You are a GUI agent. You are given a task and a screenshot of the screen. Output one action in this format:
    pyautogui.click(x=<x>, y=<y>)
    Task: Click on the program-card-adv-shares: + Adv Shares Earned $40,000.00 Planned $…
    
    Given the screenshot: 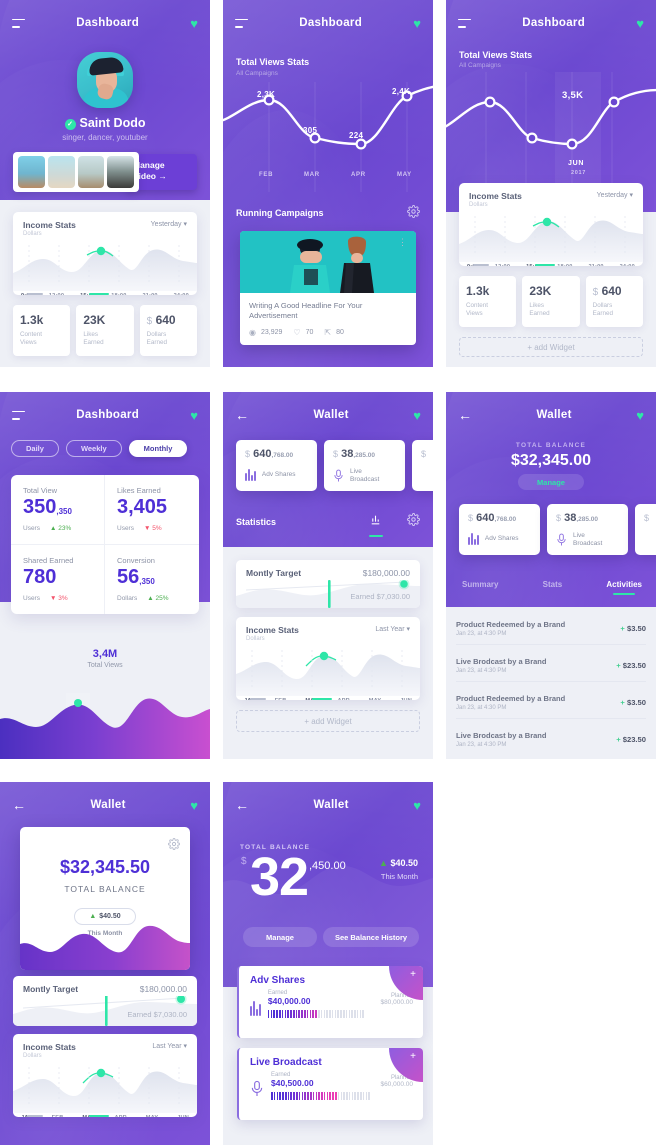 What is the action you would take?
    pyautogui.click(x=330, y=1002)
    